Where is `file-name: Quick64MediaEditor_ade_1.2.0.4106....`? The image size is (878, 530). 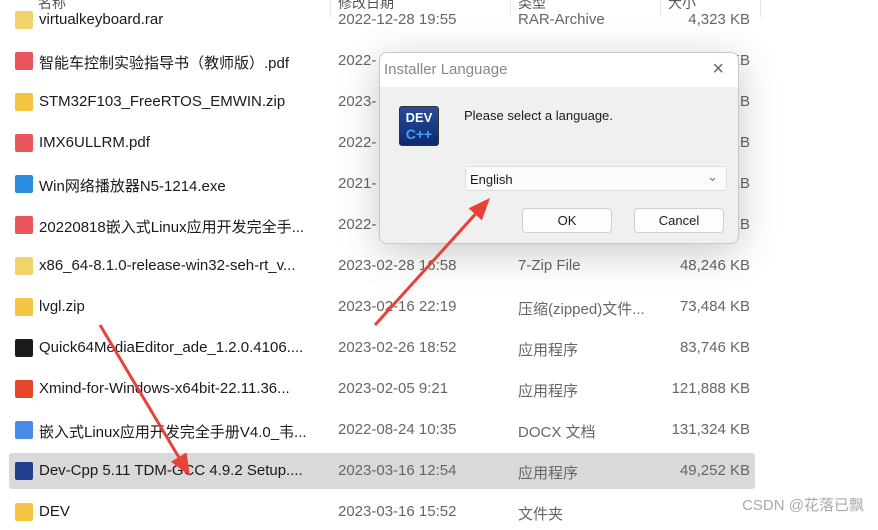
file-name: Quick64MediaEditor_ade_1.2.0.4106.... is located at coordinates (171, 347).